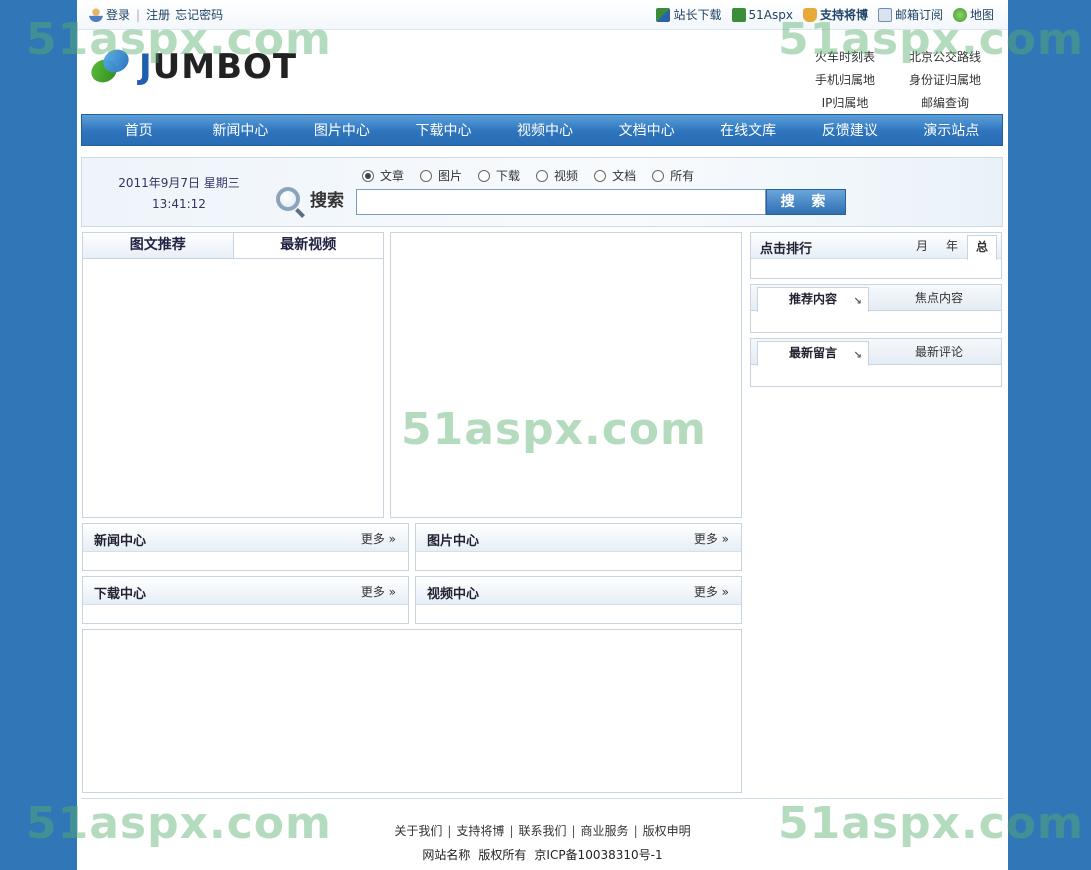 The height and width of the screenshot is (870, 1091). Describe the element at coordinates (444, 130) in the screenshot. I see `nav-item-downloads: 下载中心` at that location.